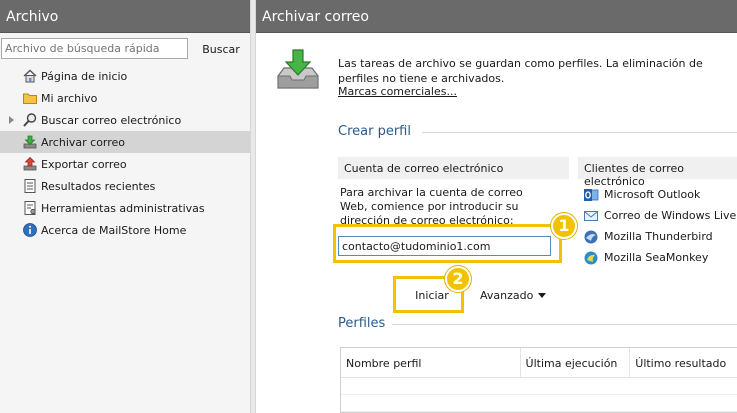  I want to click on seamonkey-icon, so click(591, 258).